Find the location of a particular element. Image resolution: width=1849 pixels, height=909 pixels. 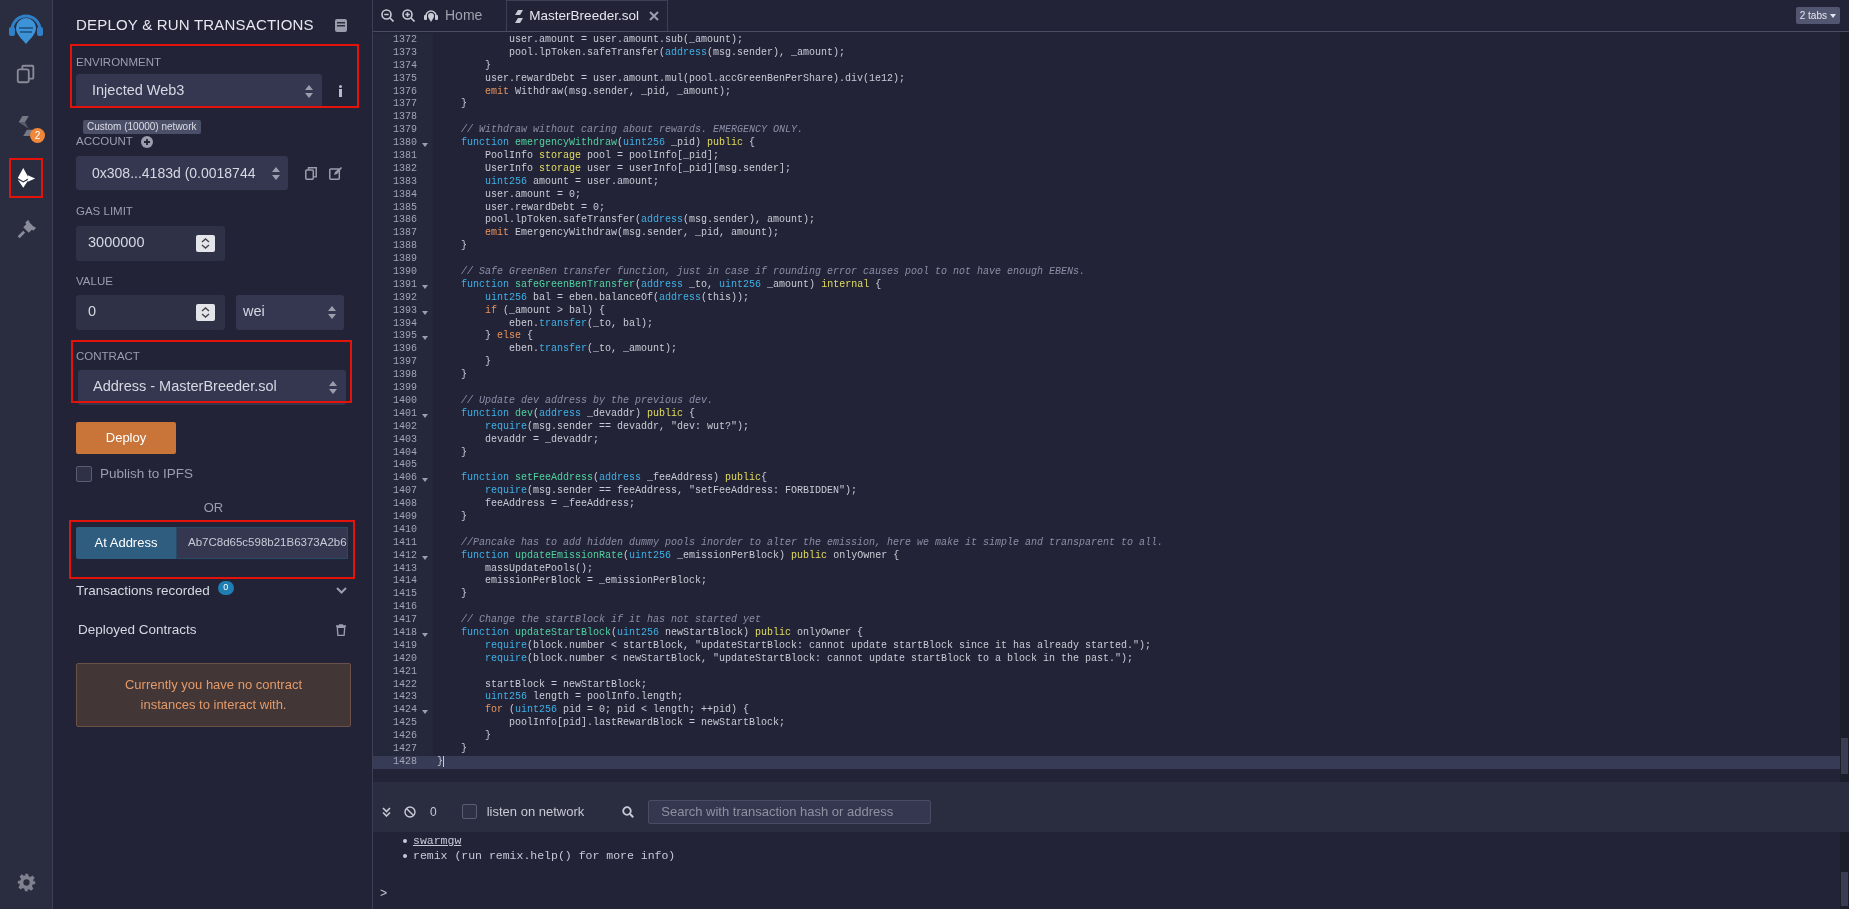

line-number: 1391 is located at coordinates (404, 285).